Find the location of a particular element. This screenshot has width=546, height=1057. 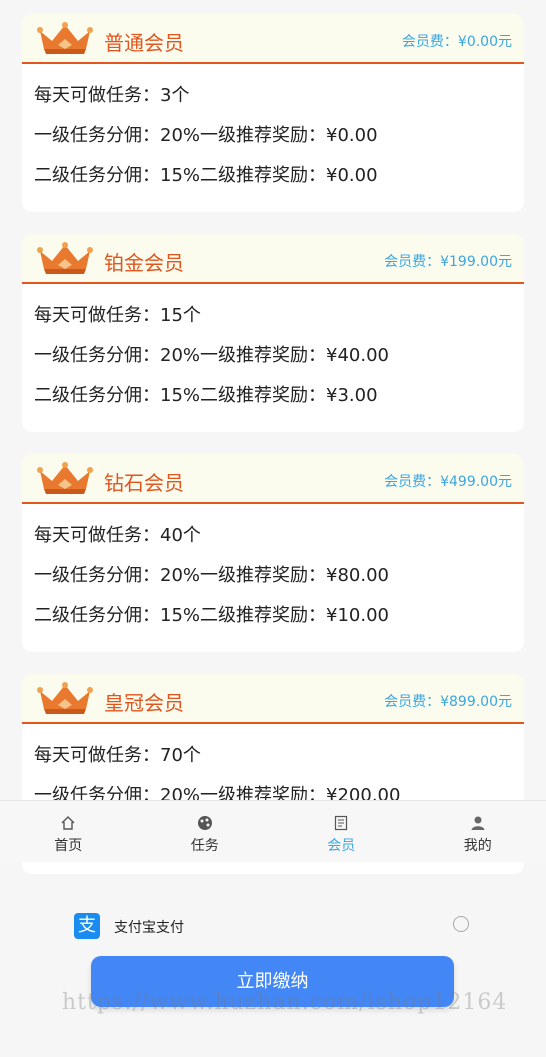

tier1-commission: 一级任务分佣：20%一级推荐奖励：¥40.00 is located at coordinates (211, 355).